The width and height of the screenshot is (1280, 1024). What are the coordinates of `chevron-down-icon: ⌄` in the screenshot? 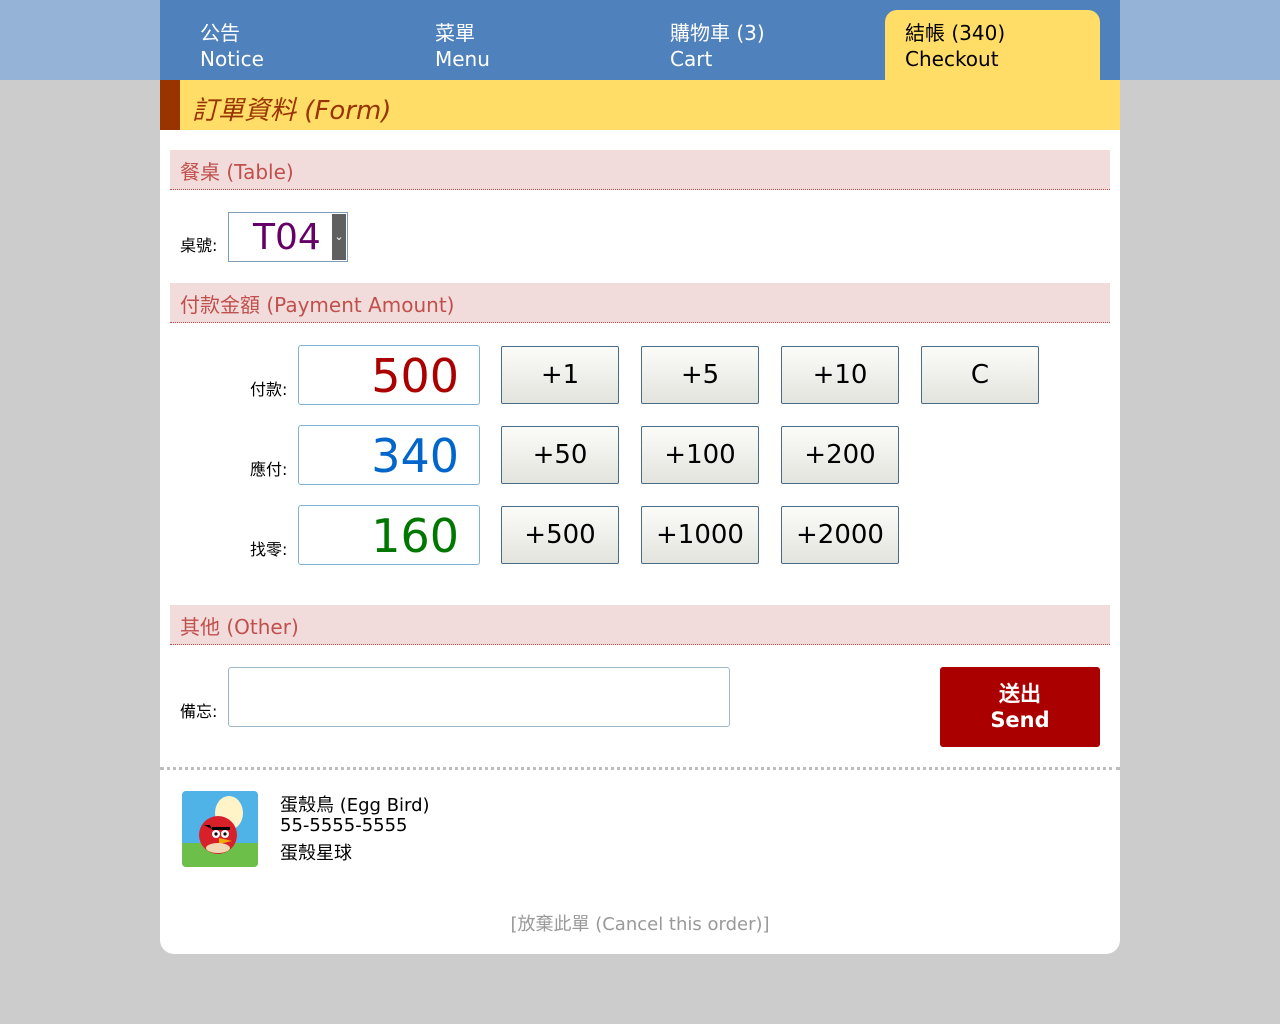 It's located at (339, 237).